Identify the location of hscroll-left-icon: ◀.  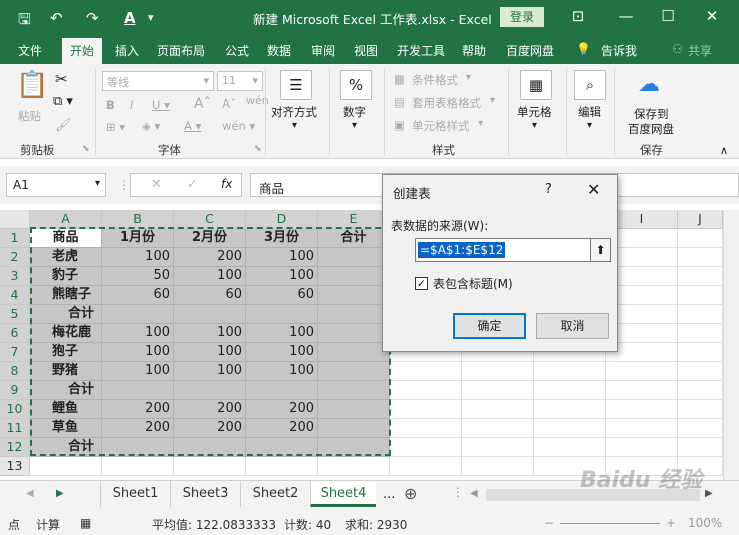
(474, 493).